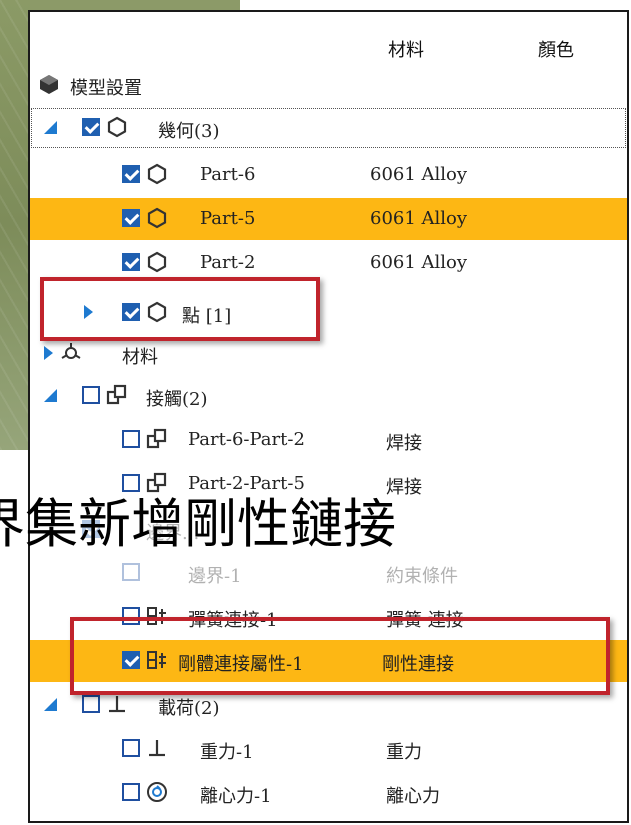 The width and height of the screenshot is (631, 825). What do you see at coordinates (189, 708) in the screenshot?
I see `tree-label-loads: 載荷(2)` at bounding box center [189, 708].